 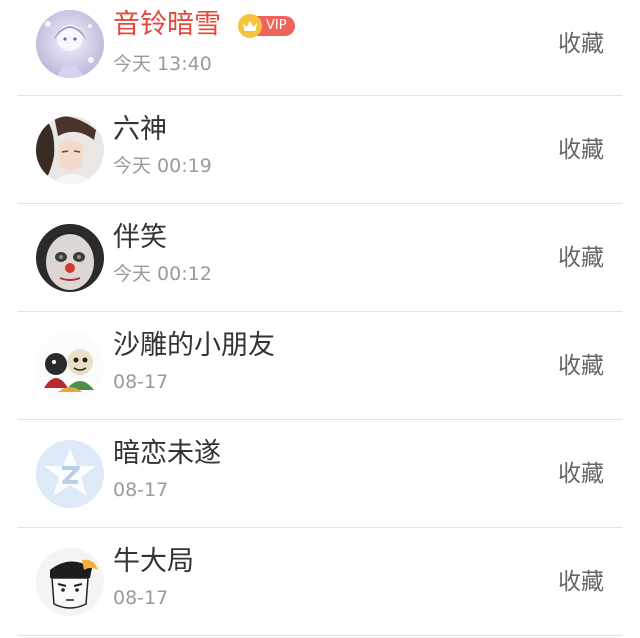 I want to click on last-seen-time: 今天 00:19, so click(x=162, y=166).